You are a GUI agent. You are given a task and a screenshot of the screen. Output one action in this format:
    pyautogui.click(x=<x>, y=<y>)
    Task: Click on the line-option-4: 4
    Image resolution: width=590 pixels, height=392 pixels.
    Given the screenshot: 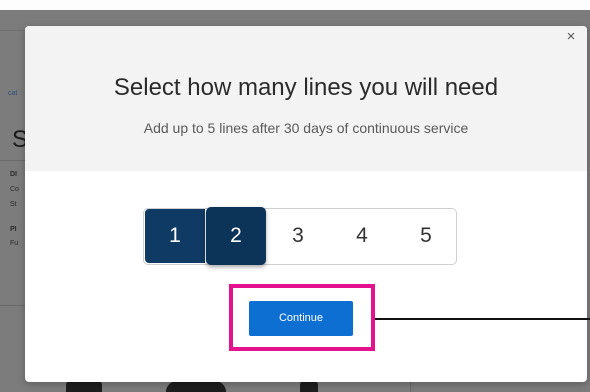 What is the action you would take?
    pyautogui.click(x=362, y=236)
    